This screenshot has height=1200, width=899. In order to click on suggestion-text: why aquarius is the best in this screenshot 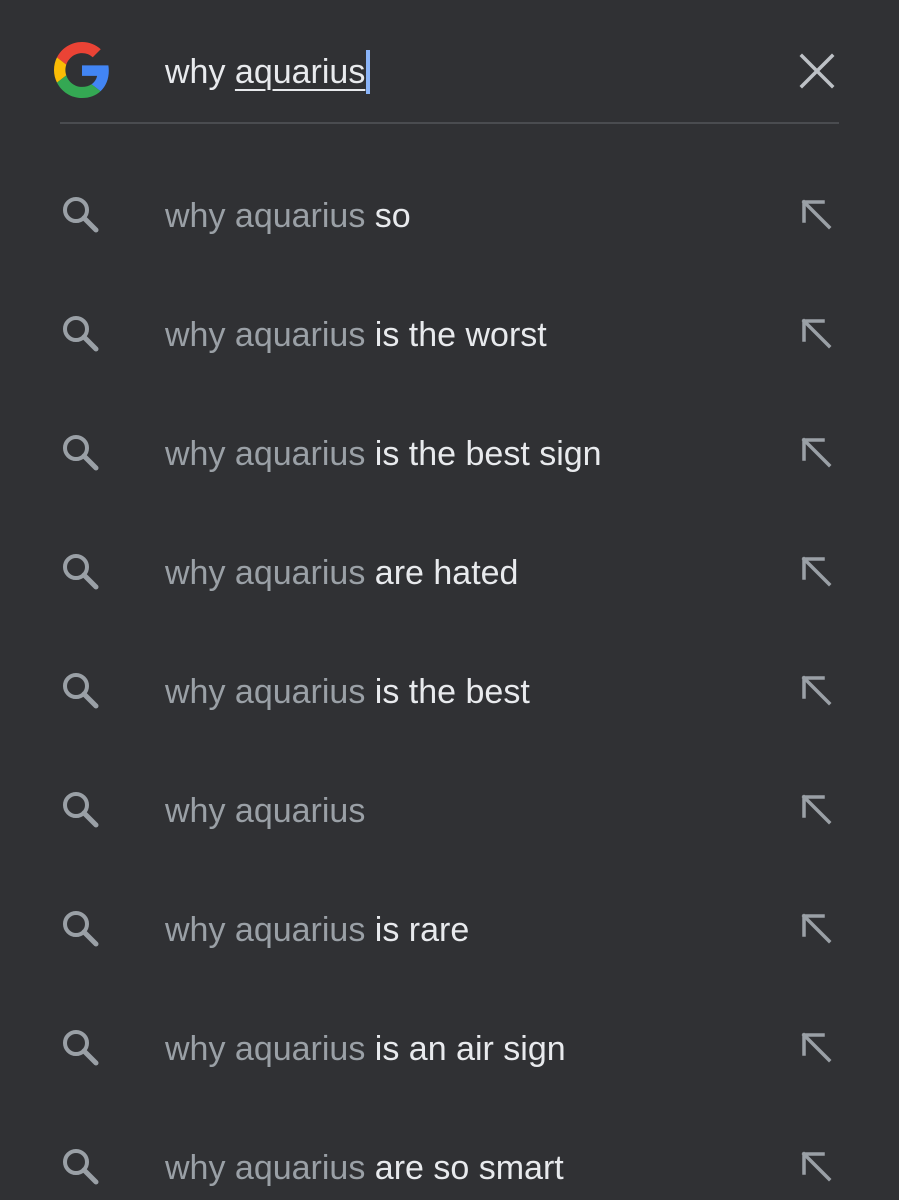, I will do `click(347, 692)`.